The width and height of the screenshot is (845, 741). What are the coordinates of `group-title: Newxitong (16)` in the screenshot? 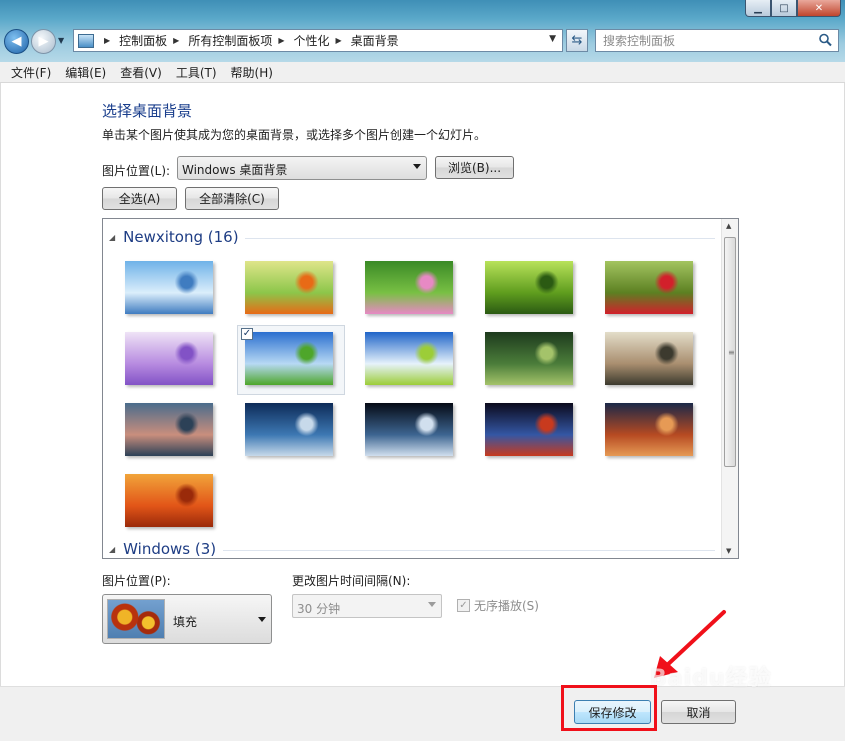 It's located at (181, 237).